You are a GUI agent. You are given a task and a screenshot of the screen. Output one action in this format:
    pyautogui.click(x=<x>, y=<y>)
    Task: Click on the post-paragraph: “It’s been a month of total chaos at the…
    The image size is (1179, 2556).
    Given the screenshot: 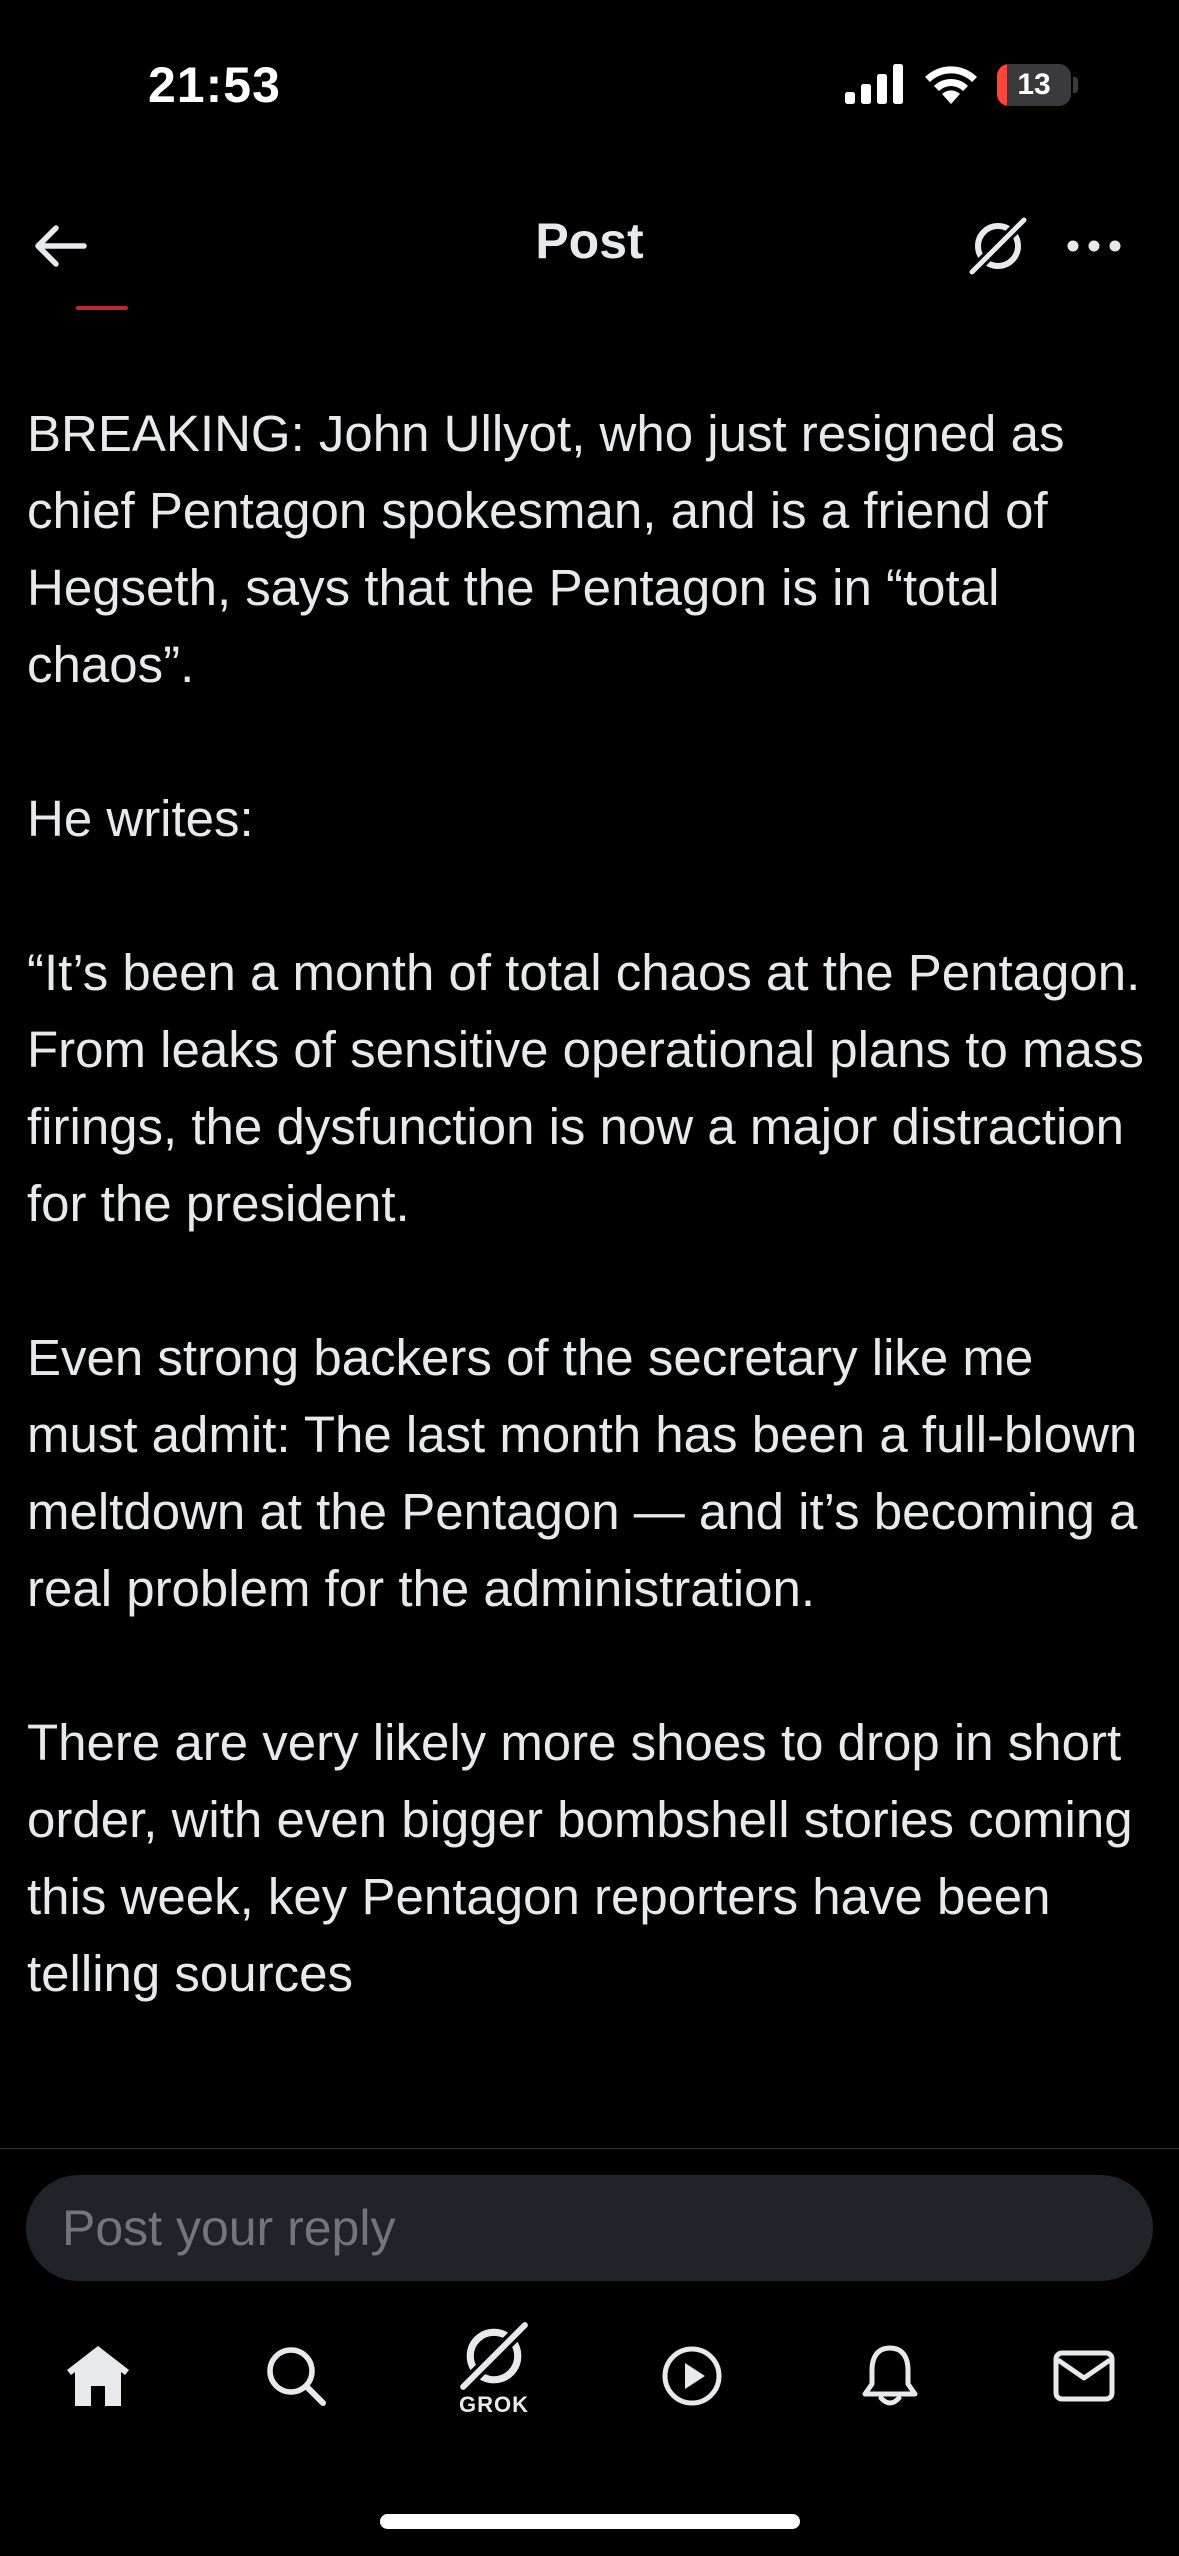 What is the action you would take?
    pyautogui.click(x=585, y=1088)
    